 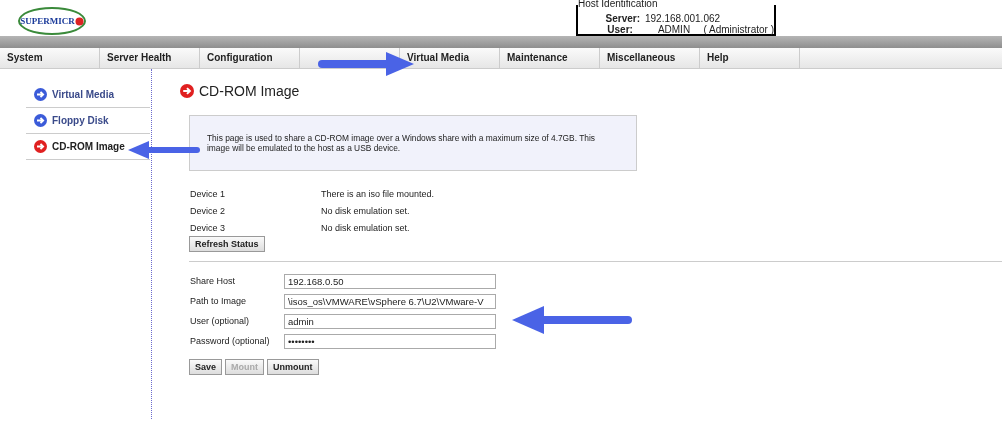 I want to click on input-field: \isos_os\VMWARE\vSphere 6.7\U2\VMware-V, so click(x=390, y=301).